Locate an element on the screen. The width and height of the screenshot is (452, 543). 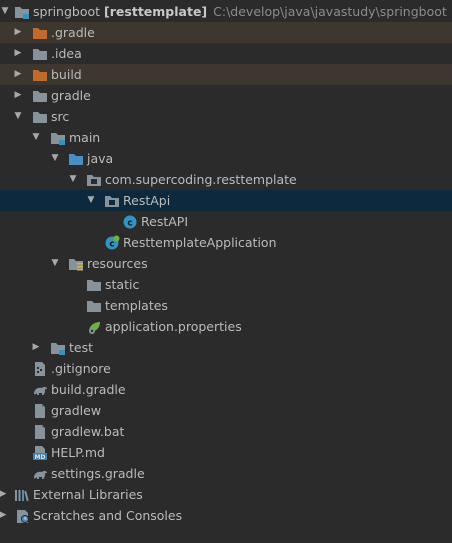
tree-row-build-gradle: build.gradle is located at coordinates (226, 389).